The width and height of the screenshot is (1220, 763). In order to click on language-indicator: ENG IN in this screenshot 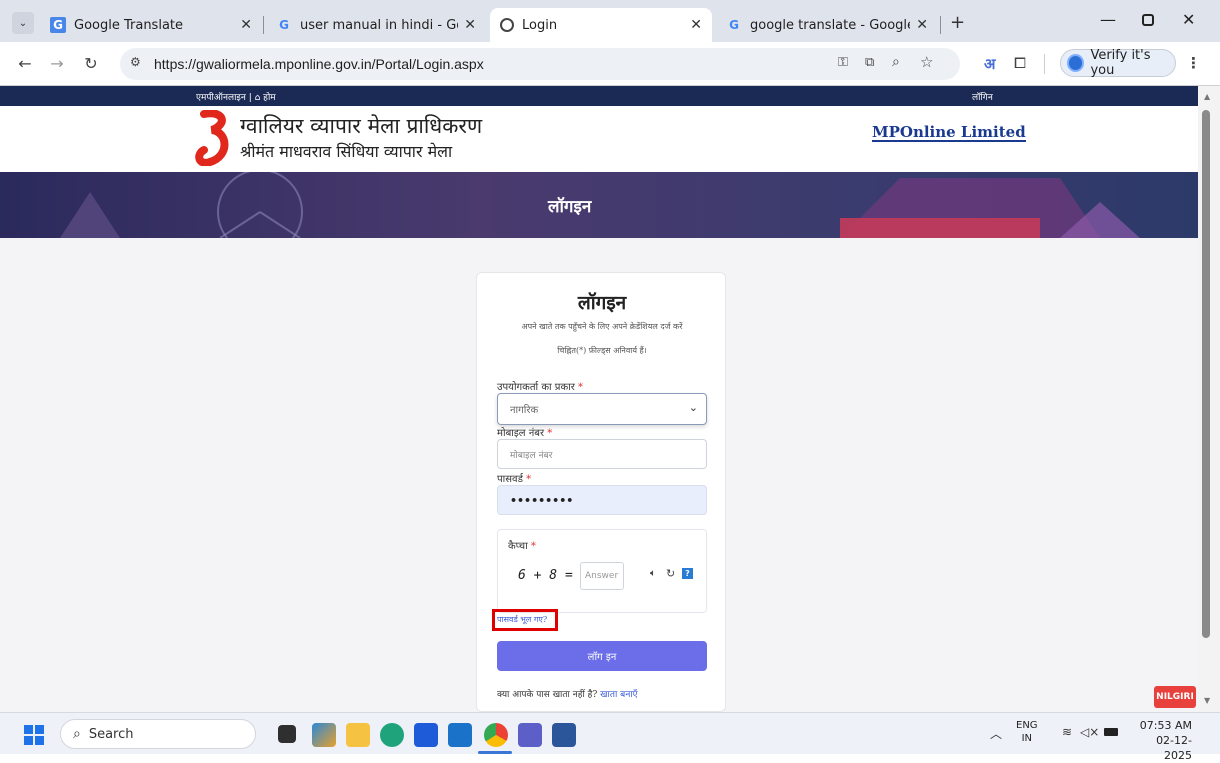, I will do `click(1027, 732)`.